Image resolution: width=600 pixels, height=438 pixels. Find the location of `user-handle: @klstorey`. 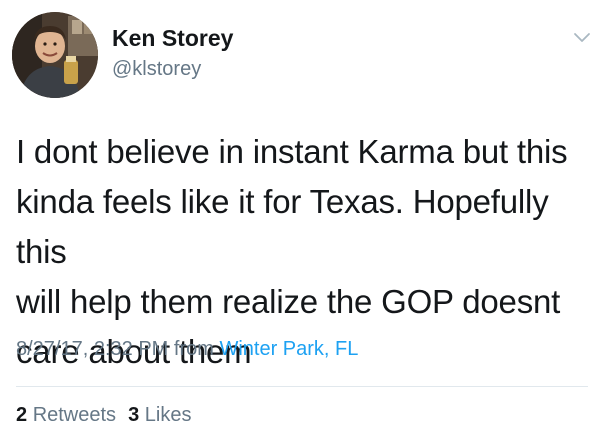

user-handle: @klstorey is located at coordinates (156, 69).